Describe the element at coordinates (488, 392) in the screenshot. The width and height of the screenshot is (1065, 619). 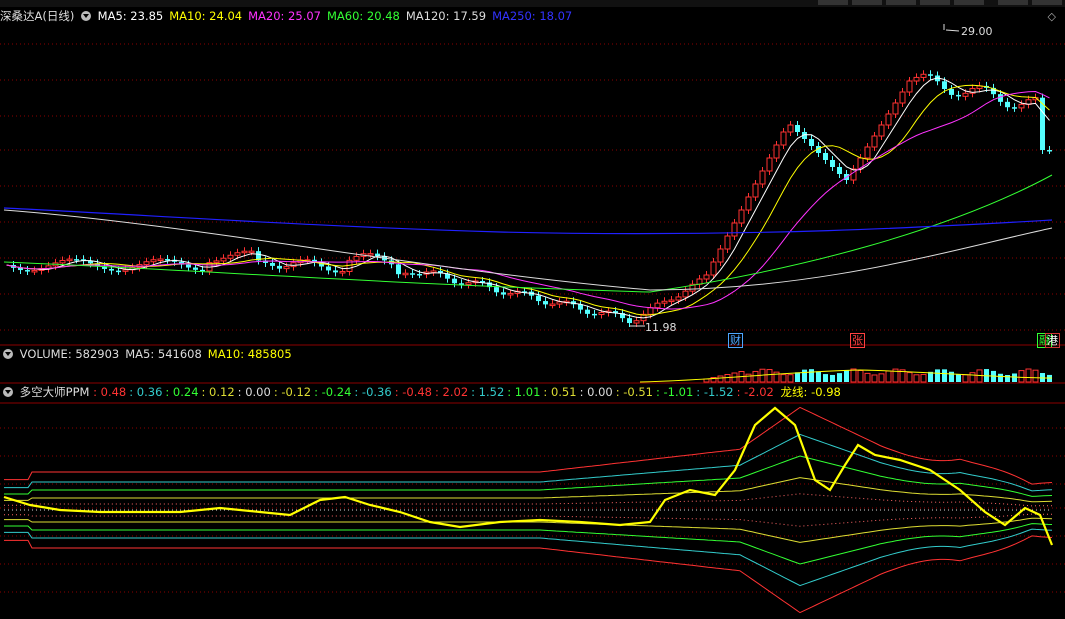
I see `ppm-legend-item-10: : 1.52` at that location.